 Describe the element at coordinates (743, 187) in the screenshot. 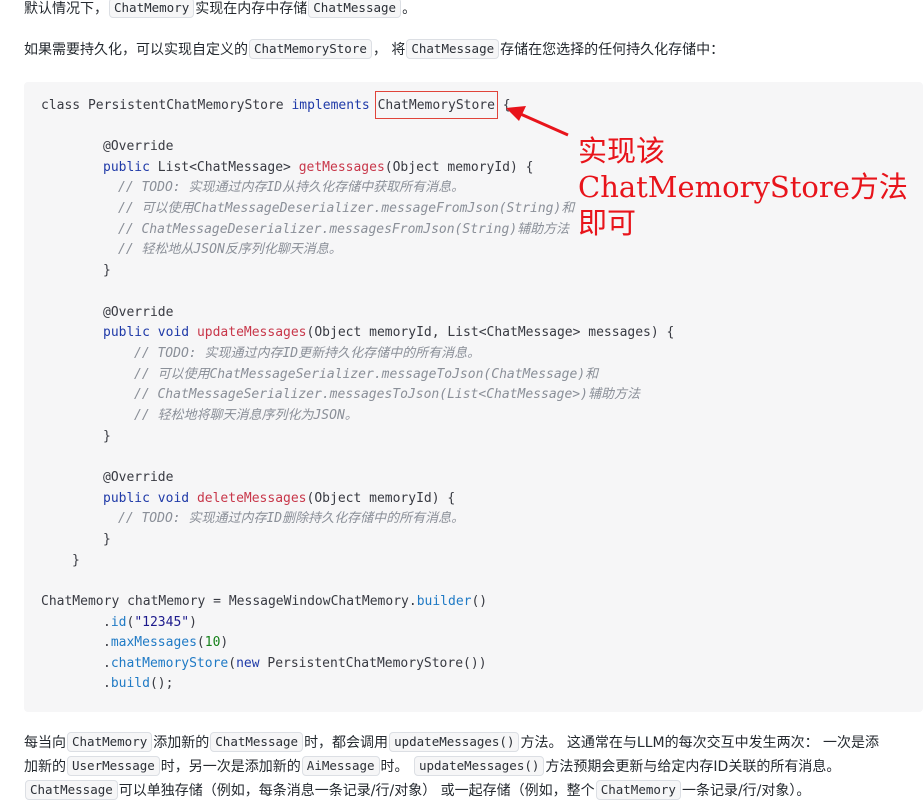

I see `annotation-line-2: ChatMemoryStore方法` at that location.